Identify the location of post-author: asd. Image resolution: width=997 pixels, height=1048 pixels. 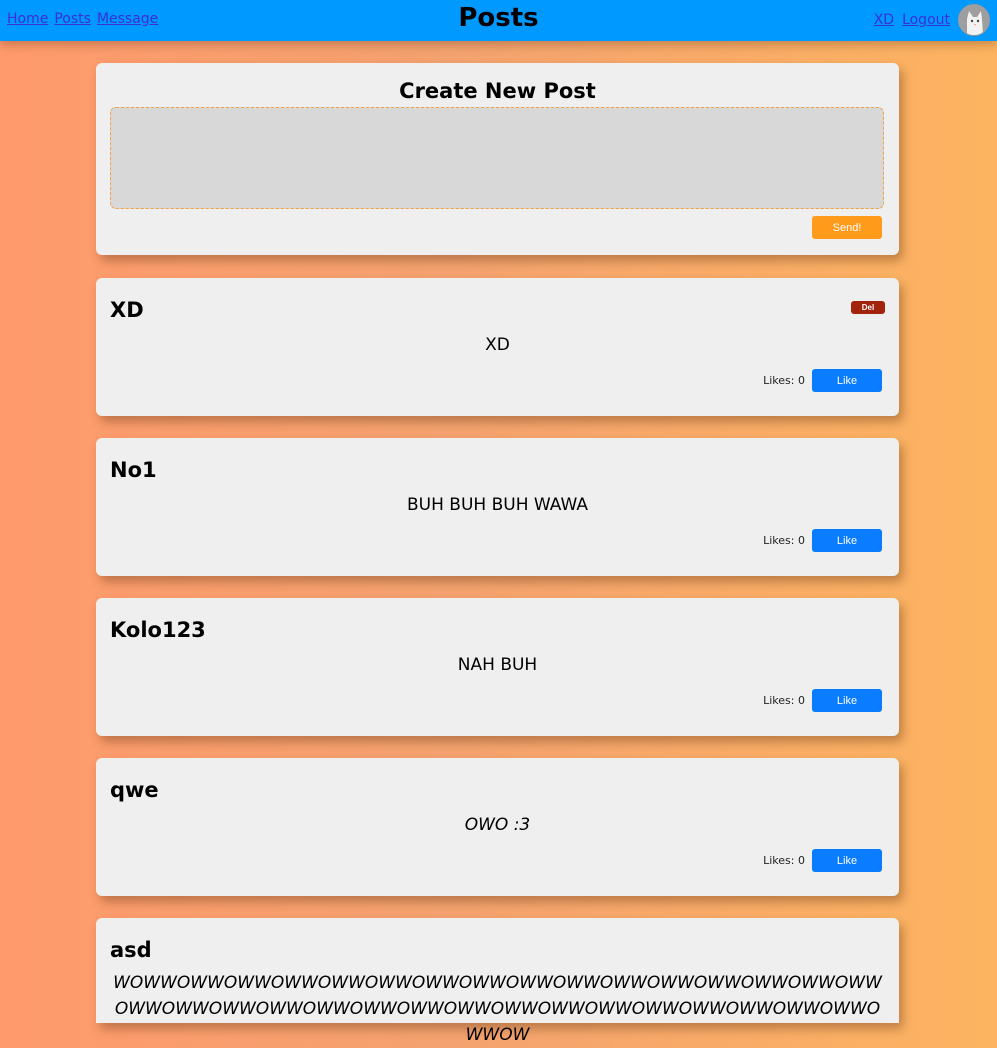
(131, 950).